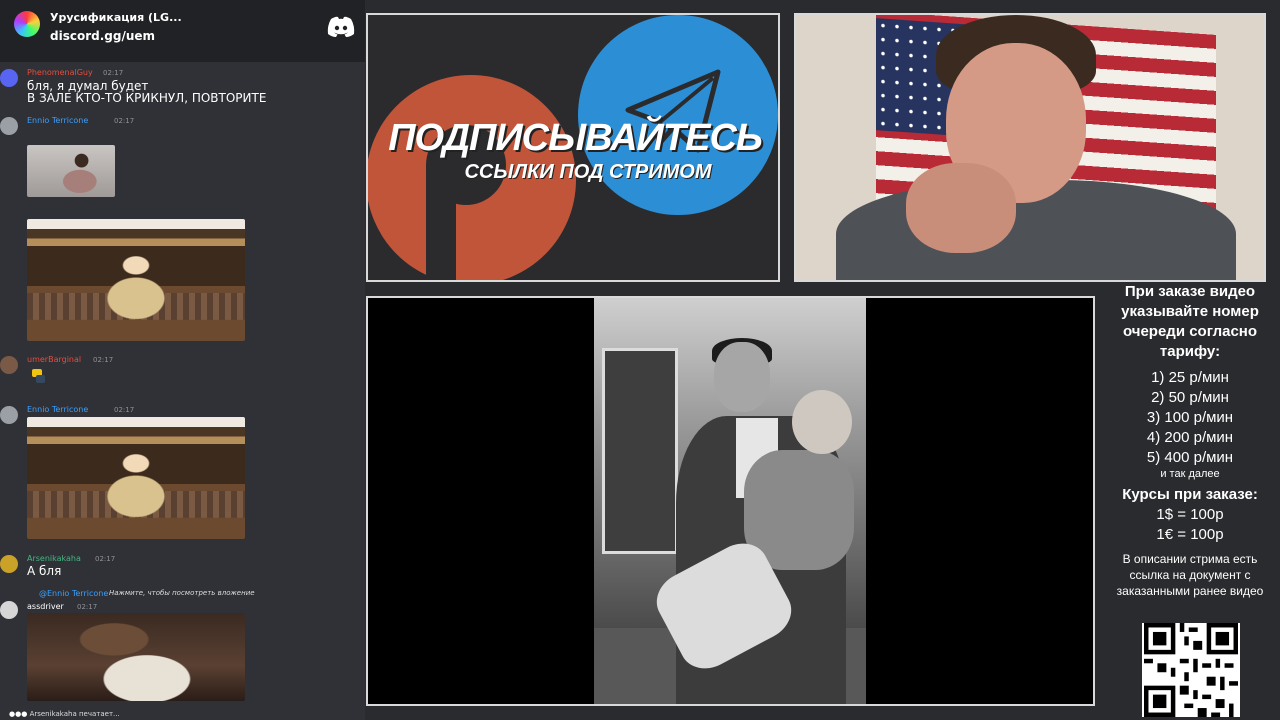 The width and height of the screenshot is (1280, 720). What do you see at coordinates (1030, 147) in the screenshot?
I see `webcam-feed` at bounding box center [1030, 147].